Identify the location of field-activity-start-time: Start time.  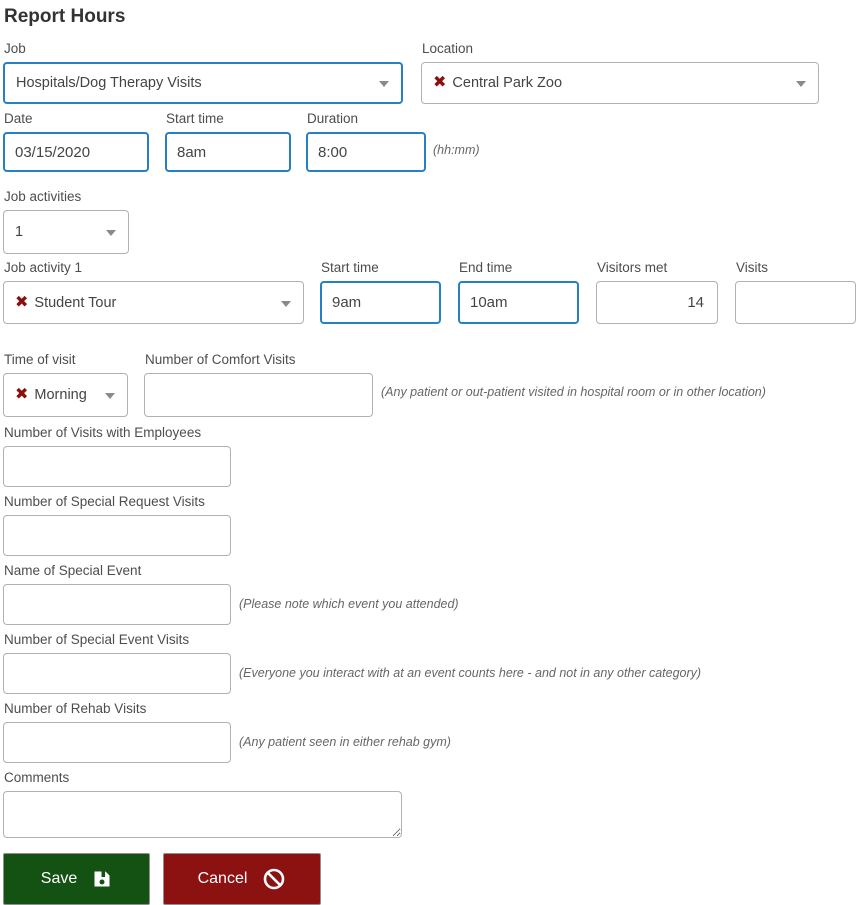
(380, 292).